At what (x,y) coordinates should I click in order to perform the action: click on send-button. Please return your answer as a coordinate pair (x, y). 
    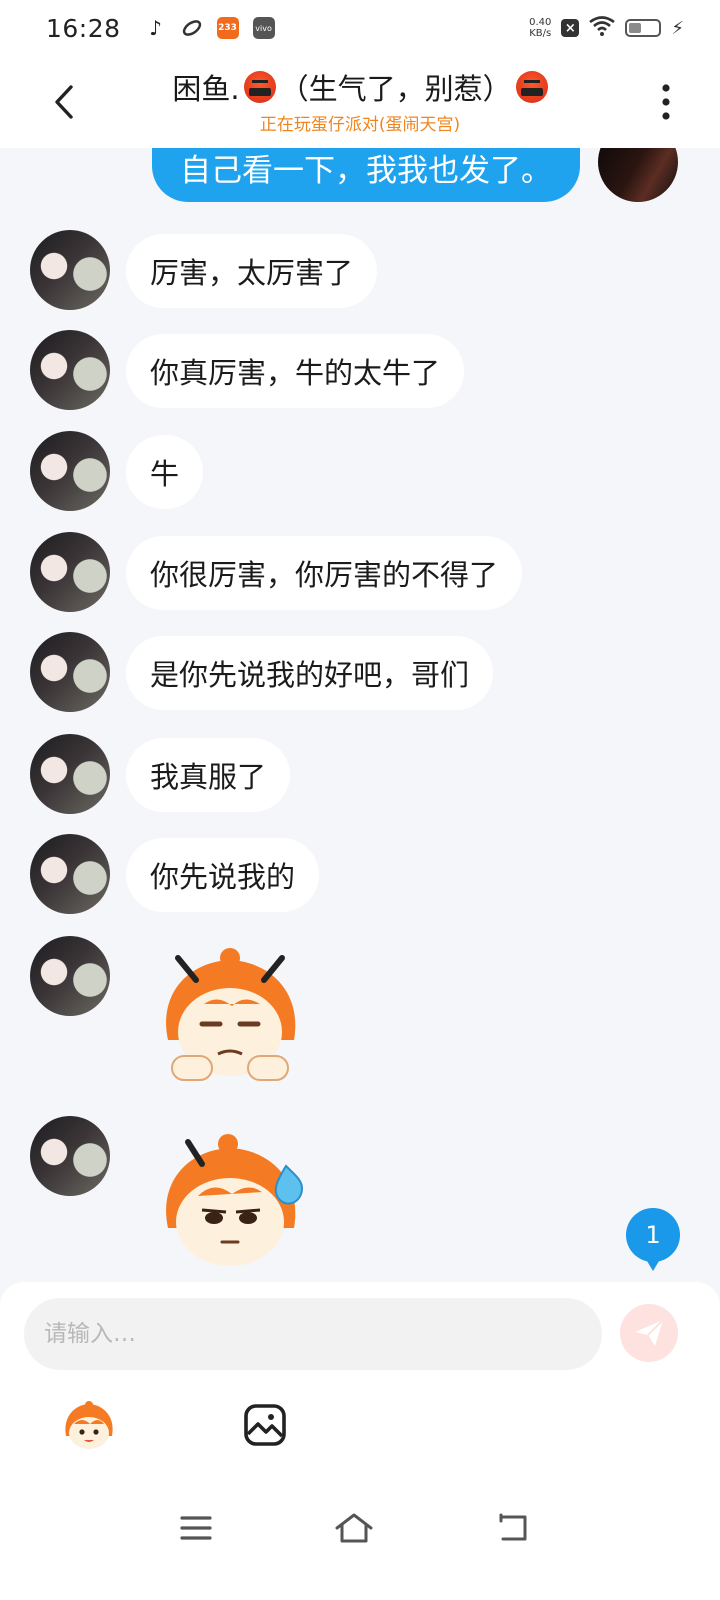
    Looking at the image, I should click on (649, 1333).